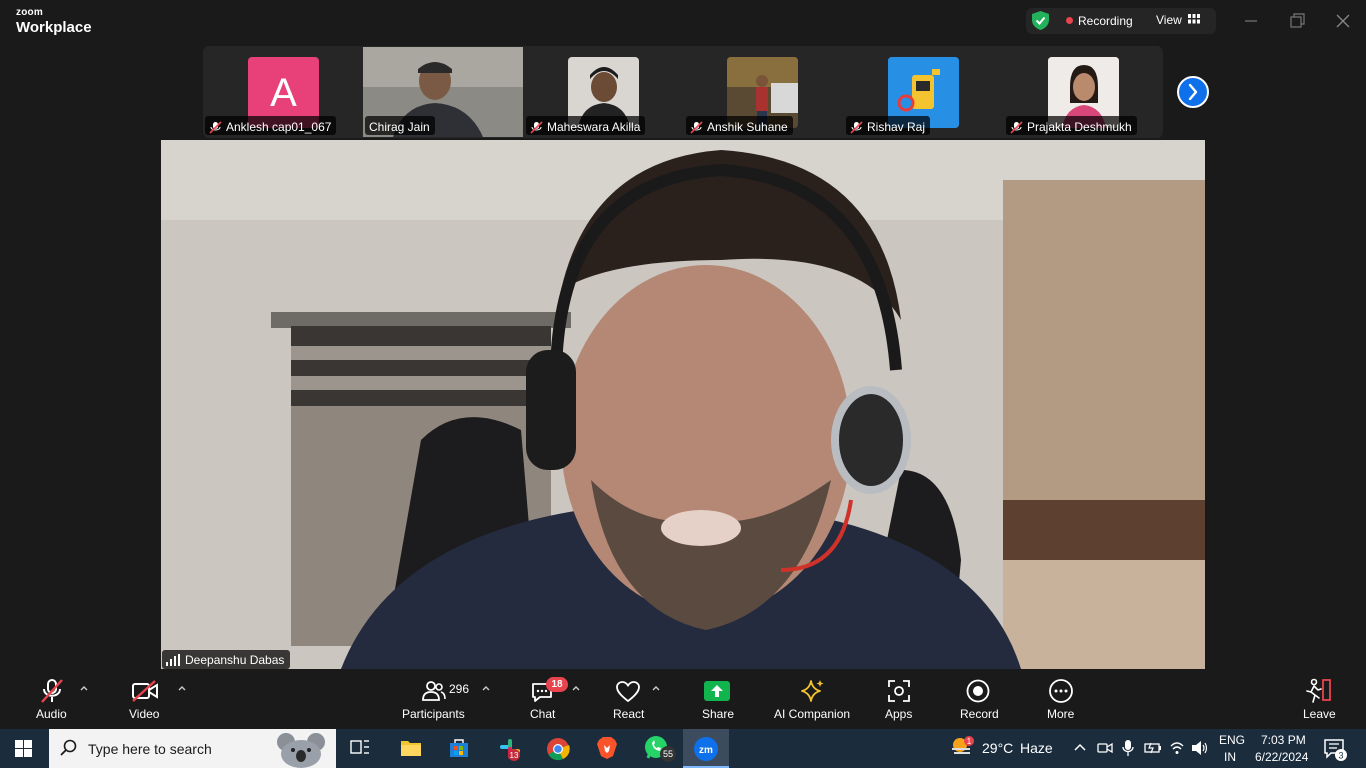 The image size is (1366, 768). Describe the element at coordinates (896, 127) in the screenshot. I see `participant-name: Rishav Raj` at that location.